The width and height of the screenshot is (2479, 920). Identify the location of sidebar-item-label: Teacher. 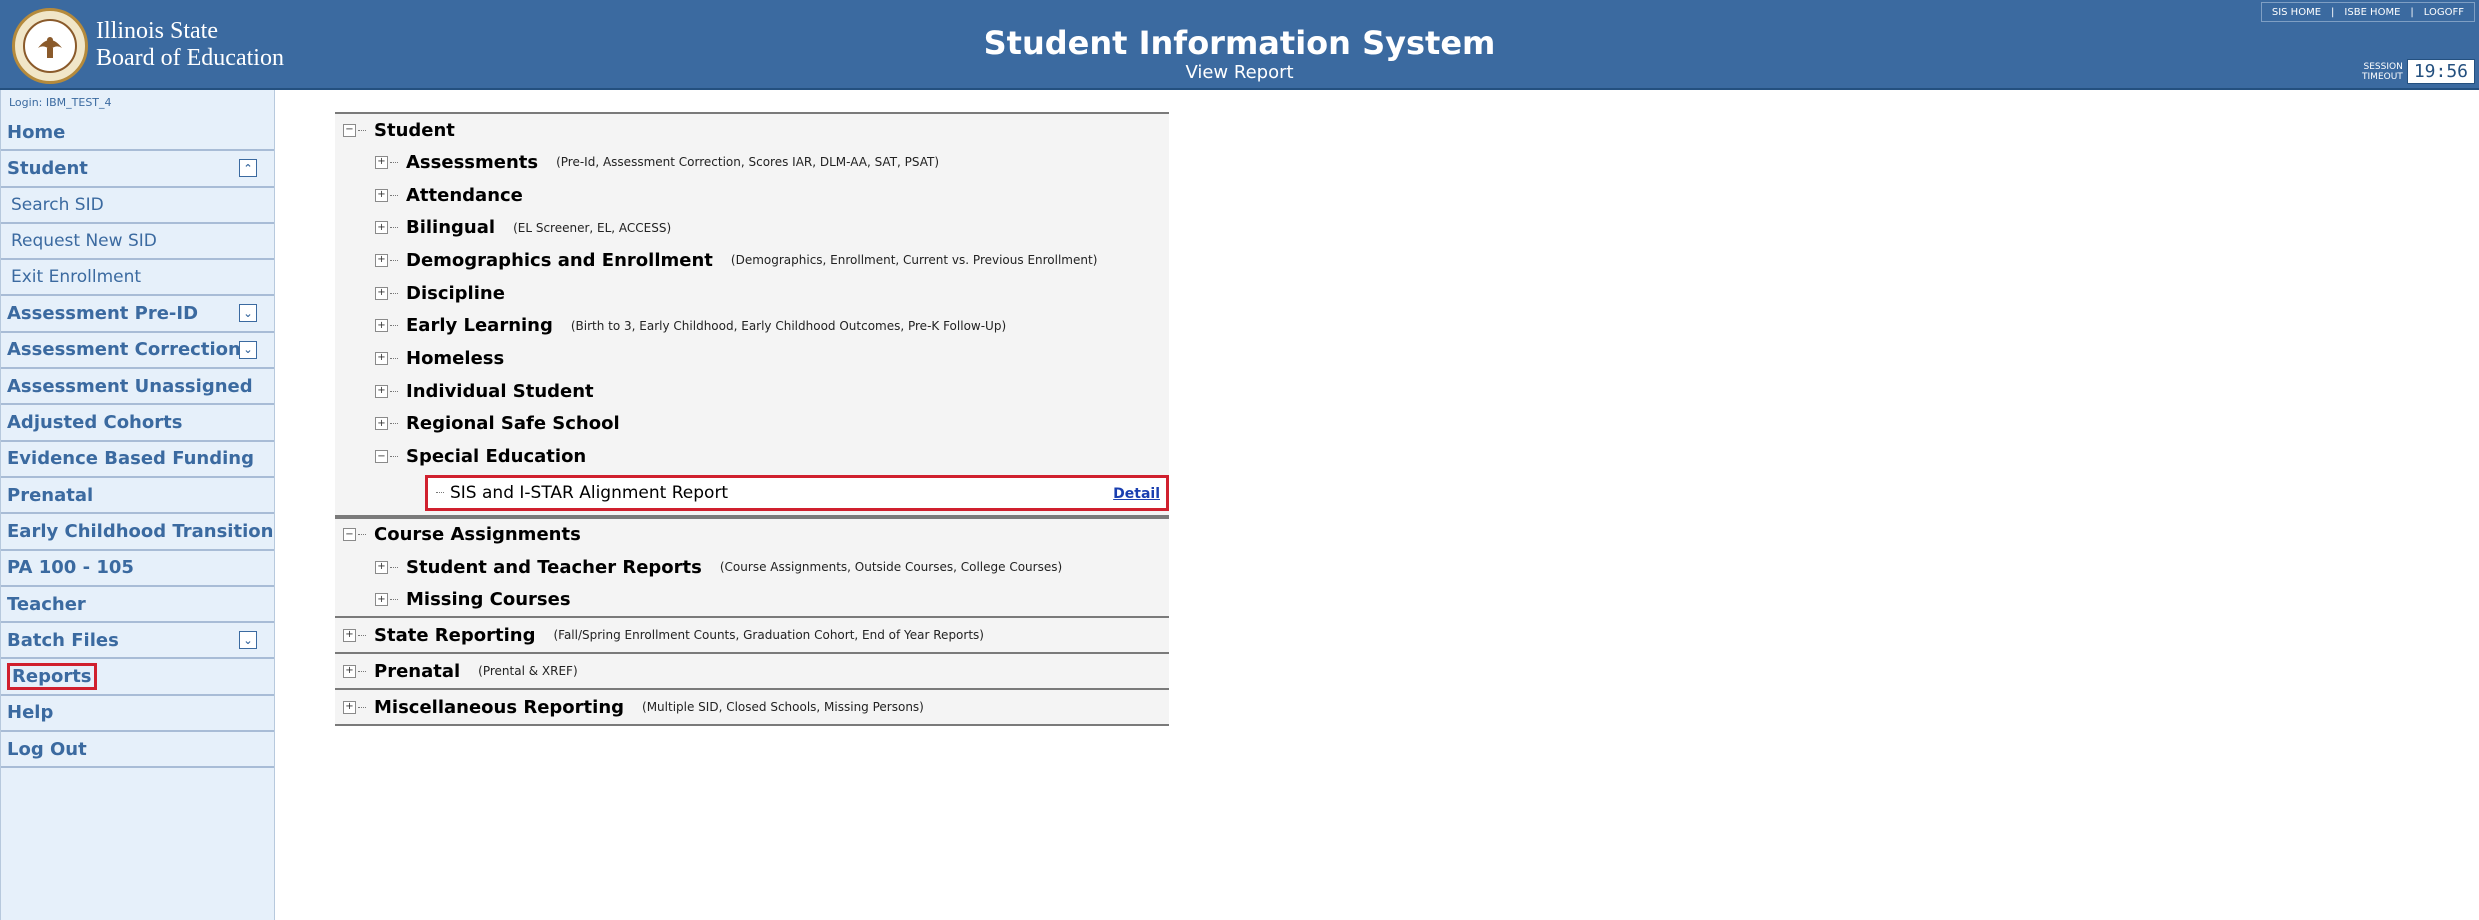
(46, 604).